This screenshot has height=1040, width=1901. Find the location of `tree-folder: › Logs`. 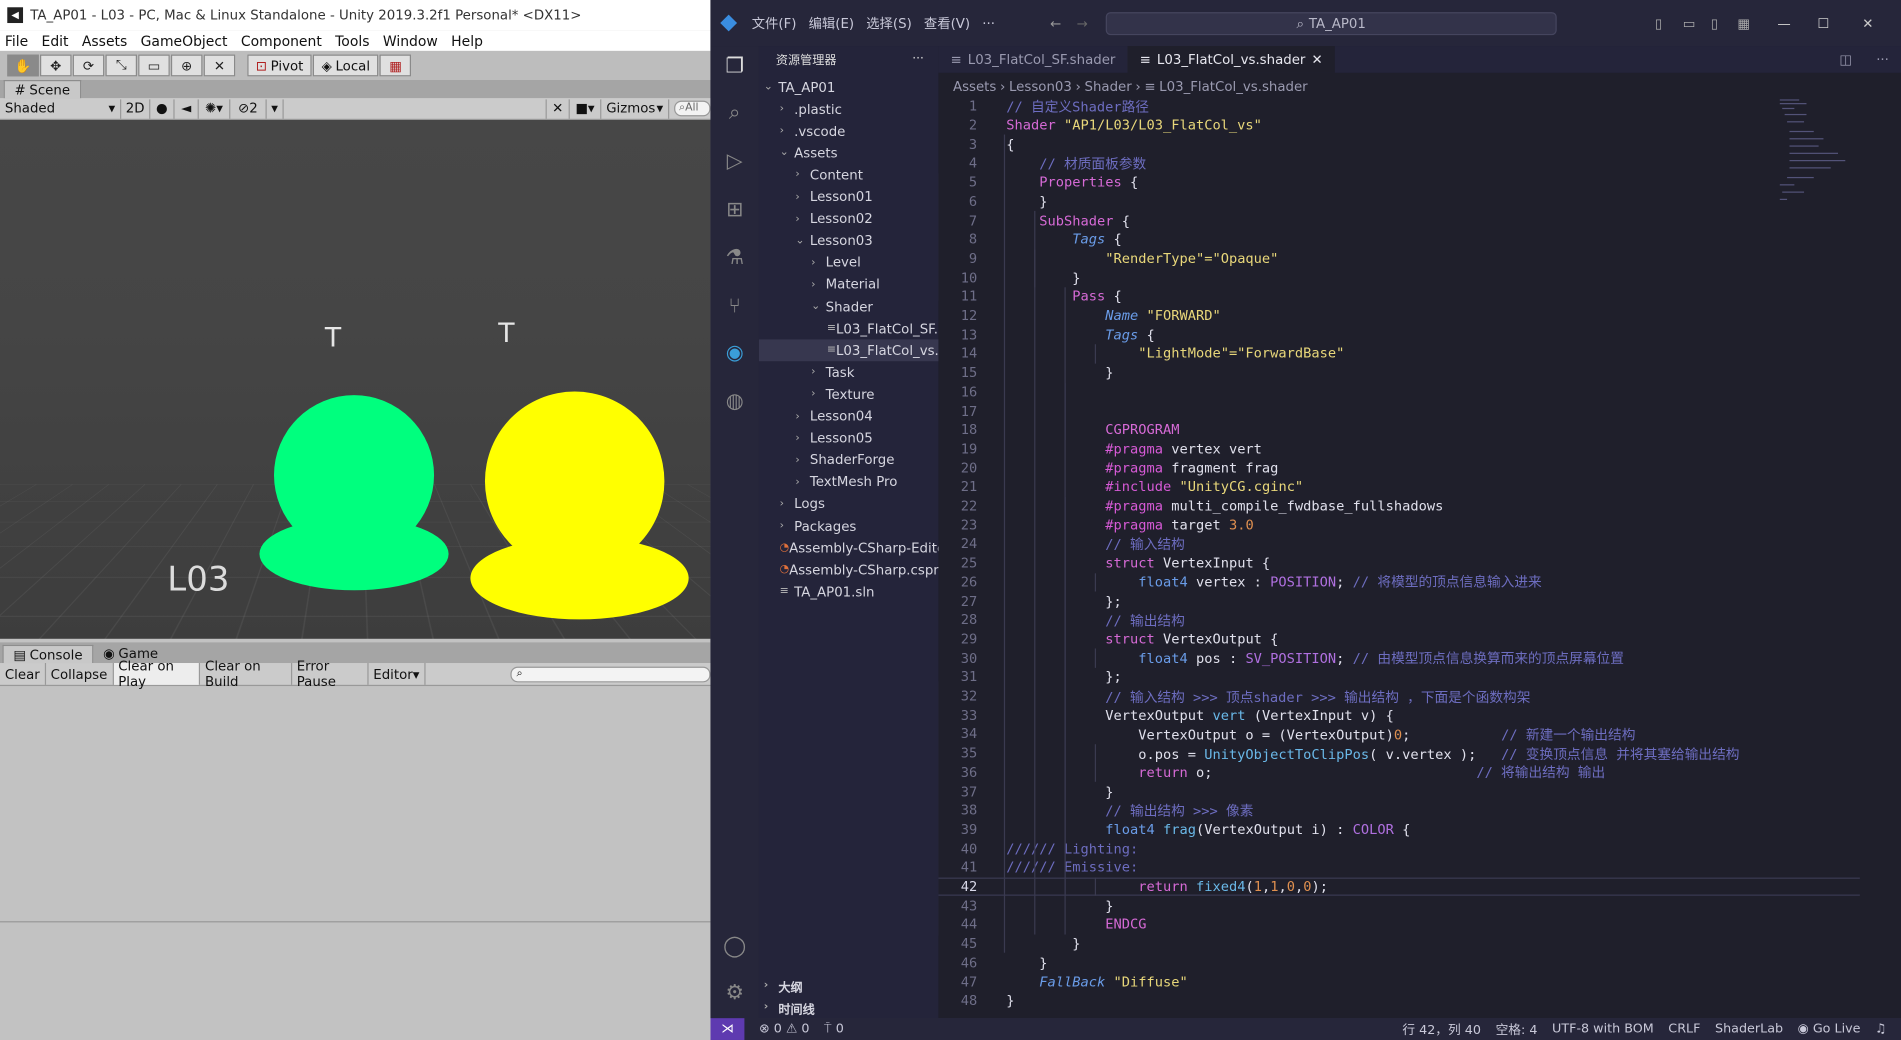

tree-folder: › Logs is located at coordinates (848, 504).